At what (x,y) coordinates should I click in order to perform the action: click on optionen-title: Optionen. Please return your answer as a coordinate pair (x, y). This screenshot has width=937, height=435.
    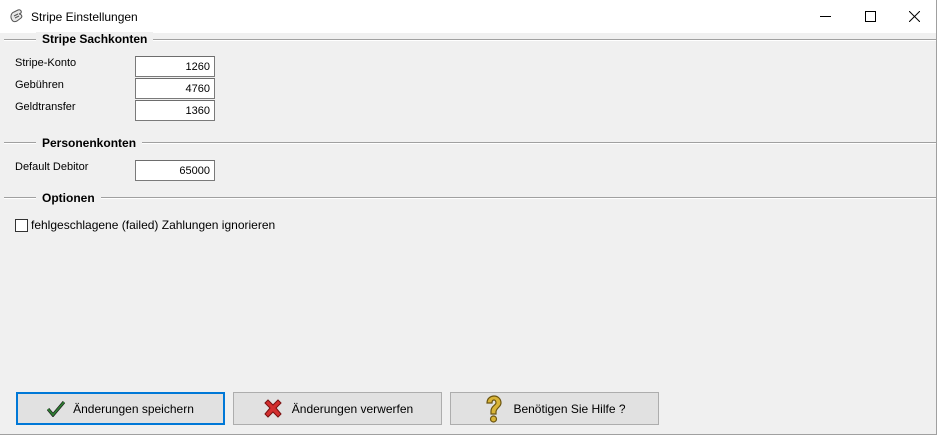
    Looking at the image, I should click on (68, 198).